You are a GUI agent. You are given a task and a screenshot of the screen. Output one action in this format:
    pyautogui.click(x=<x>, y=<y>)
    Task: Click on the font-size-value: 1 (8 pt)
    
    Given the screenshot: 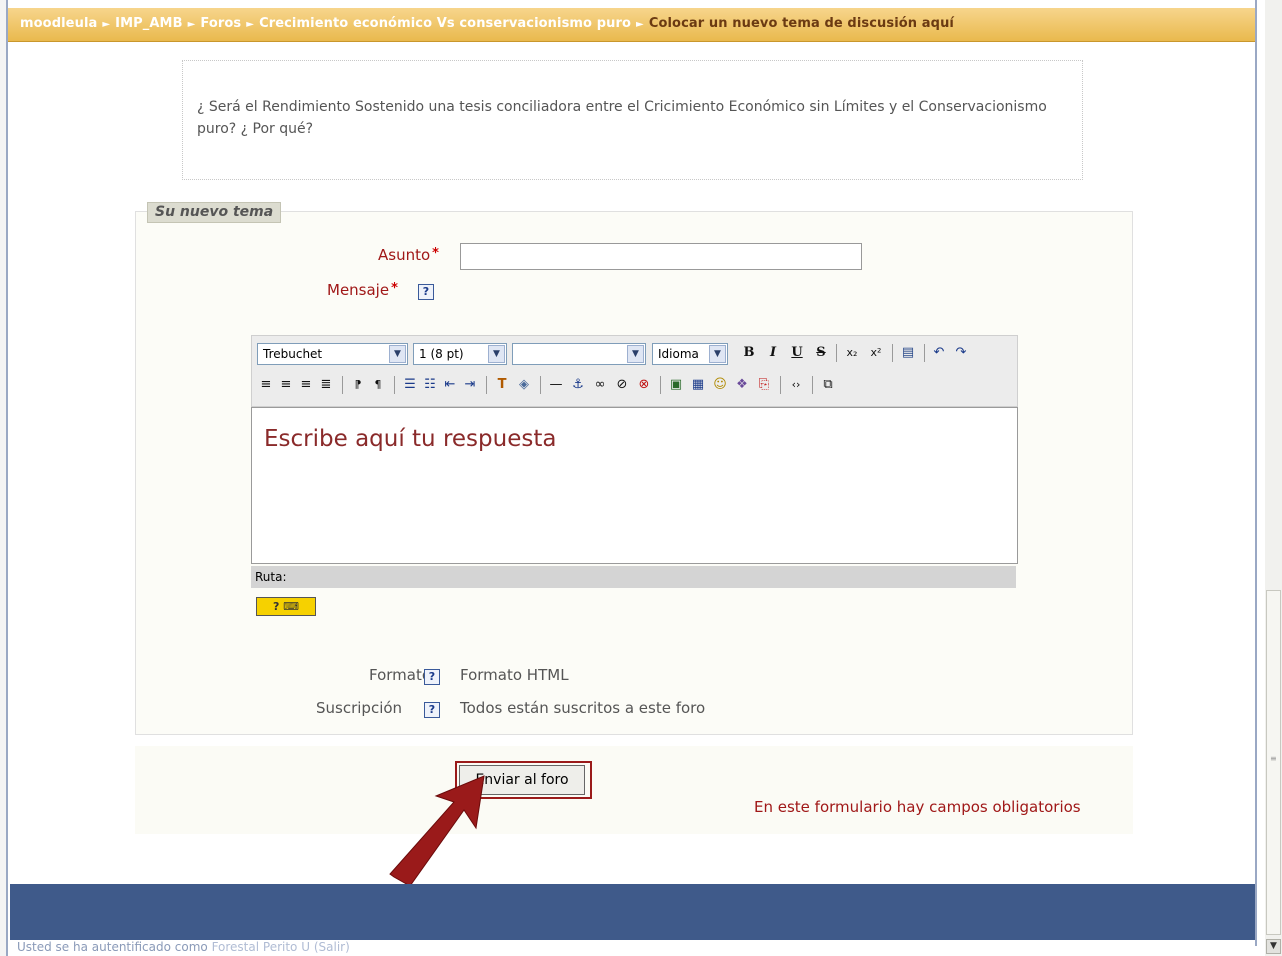 What is the action you would take?
    pyautogui.click(x=441, y=354)
    